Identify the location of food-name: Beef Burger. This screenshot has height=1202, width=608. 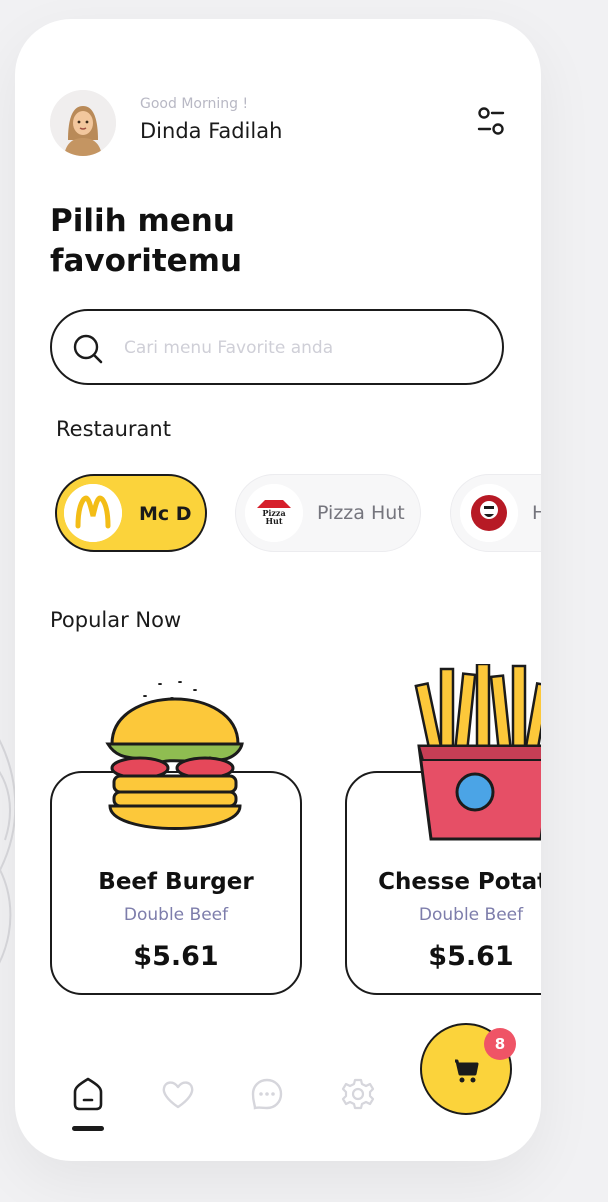
(176, 882).